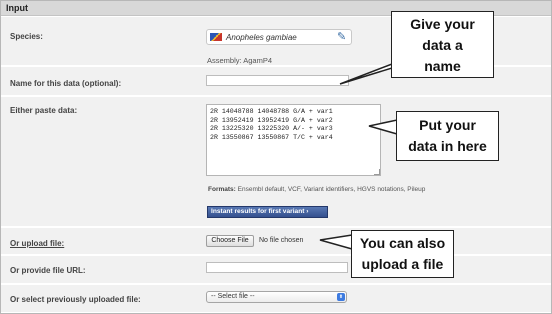 The image size is (552, 314). I want to click on paste-callout-pointer, so click(383, 127).